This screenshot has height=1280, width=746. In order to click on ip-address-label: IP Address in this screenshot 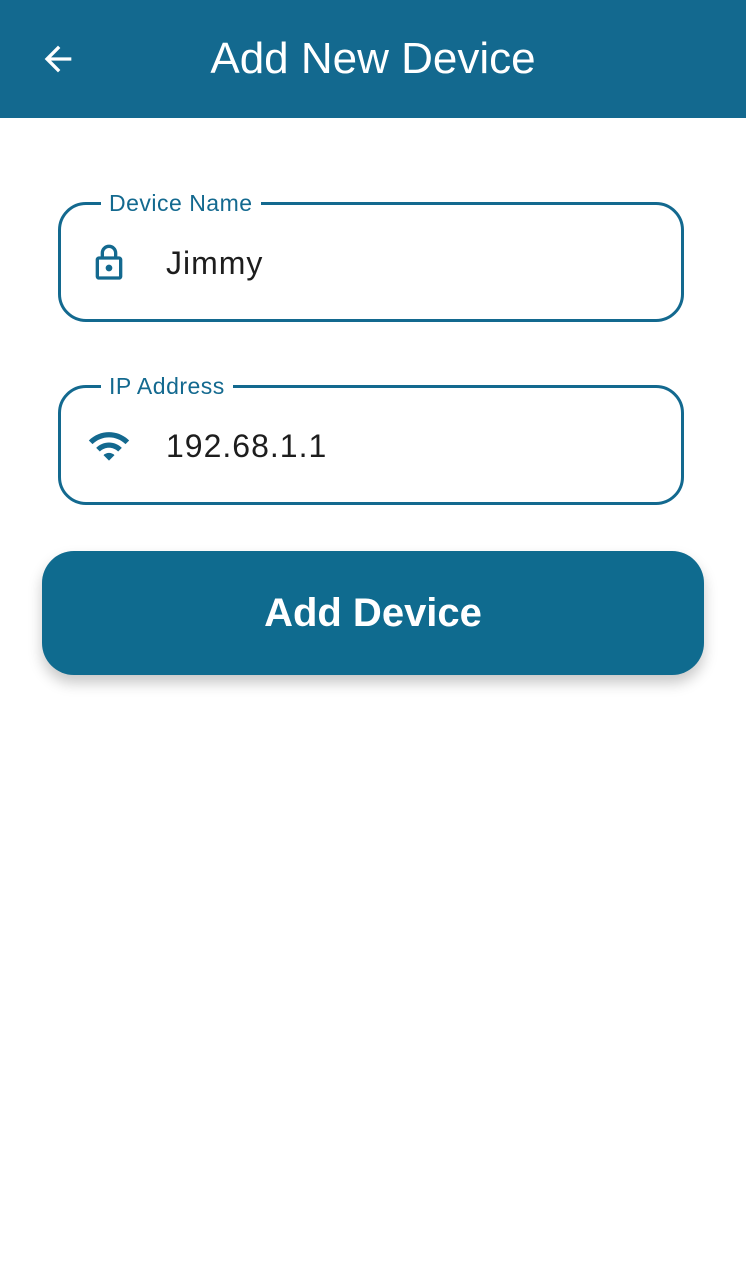, I will do `click(167, 386)`.